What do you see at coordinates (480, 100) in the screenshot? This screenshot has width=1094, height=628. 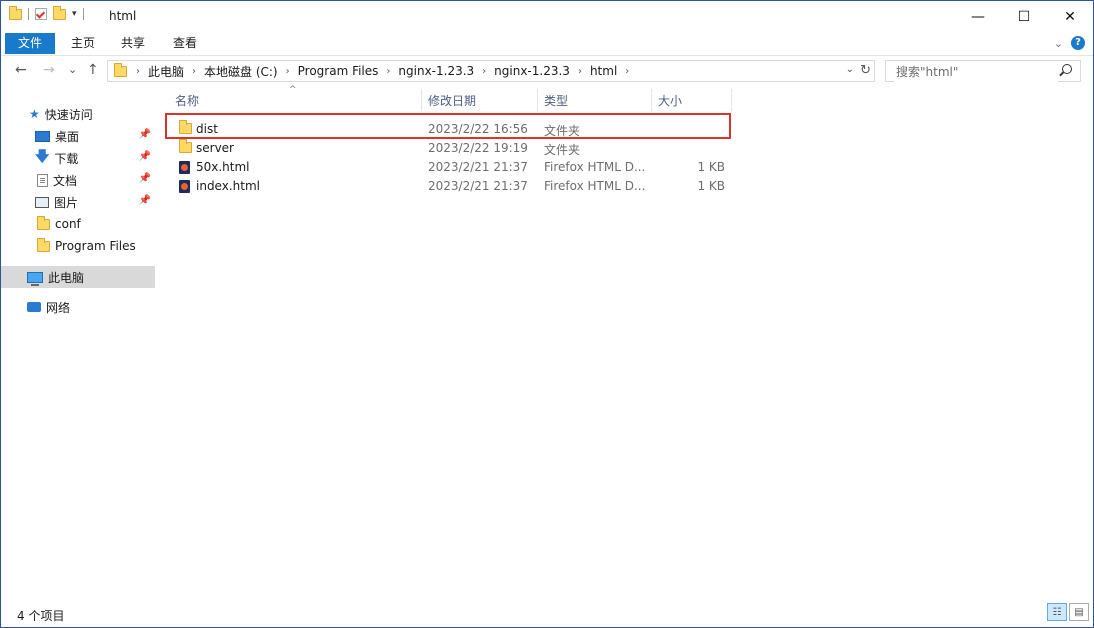 I see `column-header-date: 修改日期` at bounding box center [480, 100].